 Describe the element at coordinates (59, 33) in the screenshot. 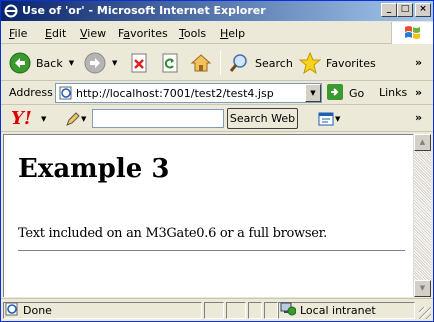

I see `menu-edit-rest: dit` at that location.